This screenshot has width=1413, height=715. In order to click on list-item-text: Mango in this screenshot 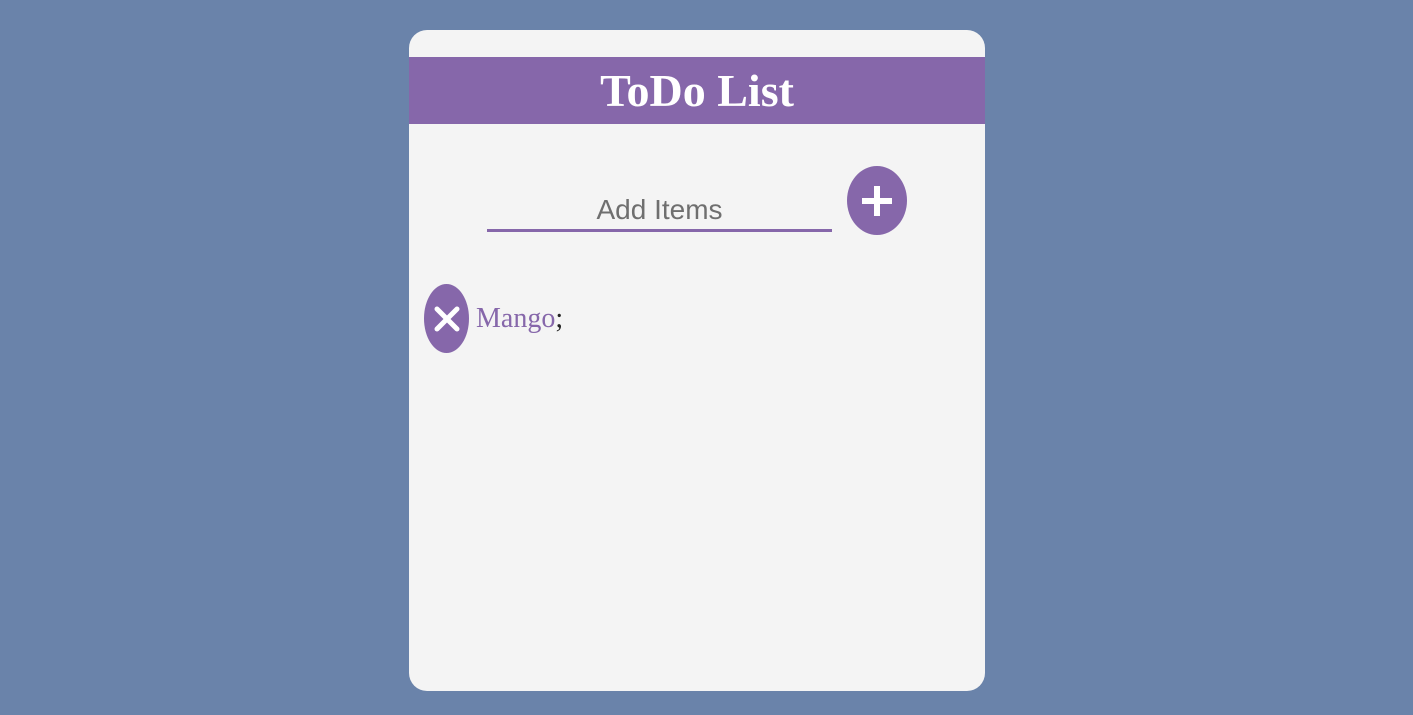, I will do `click(516, 318)`.